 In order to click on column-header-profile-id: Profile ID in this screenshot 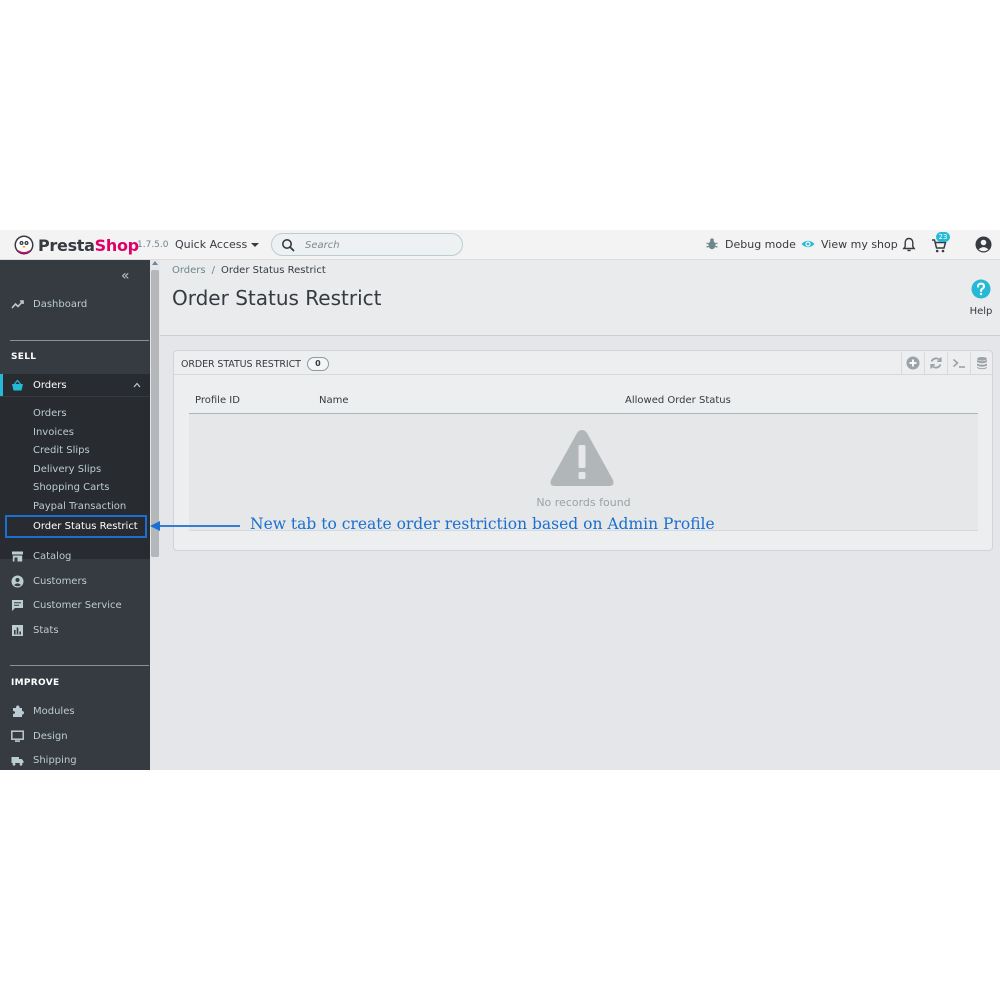, I will do `click(217, 400)`.